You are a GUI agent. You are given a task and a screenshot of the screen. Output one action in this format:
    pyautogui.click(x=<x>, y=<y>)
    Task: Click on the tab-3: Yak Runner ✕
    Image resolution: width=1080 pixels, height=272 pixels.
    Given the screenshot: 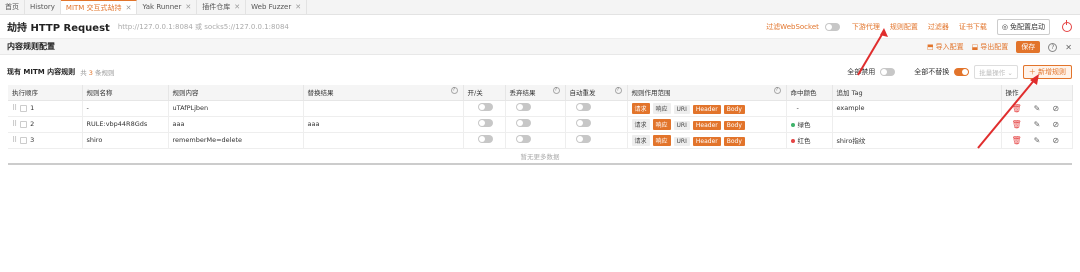 What is the action you would take?
    pyautogui.click(x=167, y=7)
    